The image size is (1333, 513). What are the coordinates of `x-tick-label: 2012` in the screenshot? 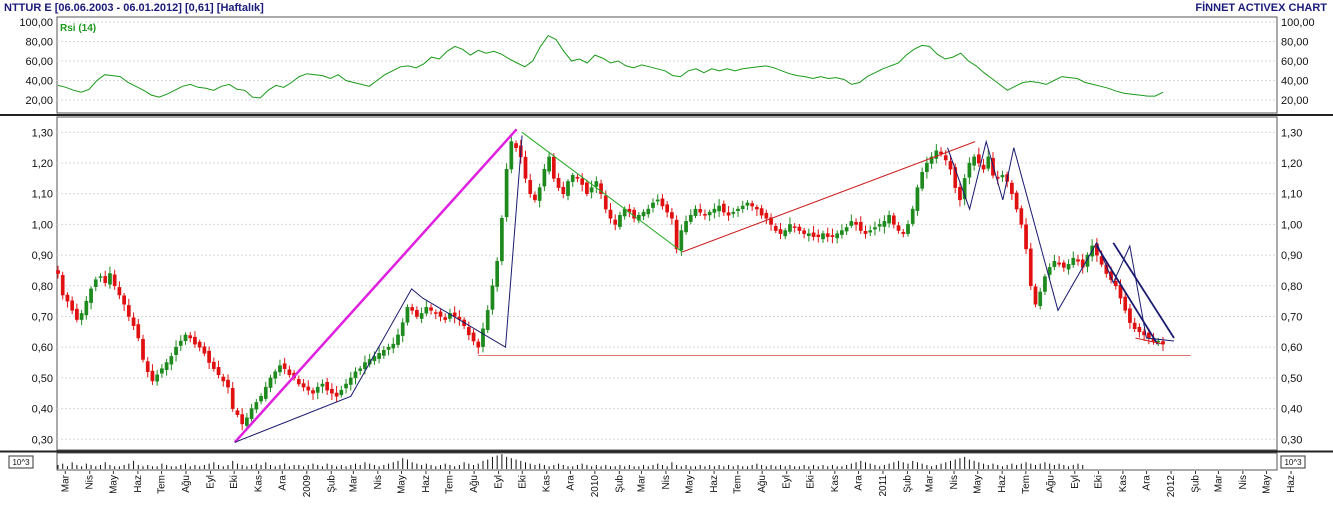 It's located at (1171, 486).